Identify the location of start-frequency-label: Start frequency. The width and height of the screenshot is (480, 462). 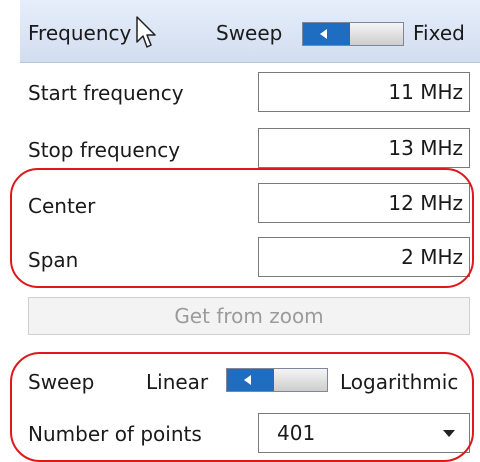
(106, 93).